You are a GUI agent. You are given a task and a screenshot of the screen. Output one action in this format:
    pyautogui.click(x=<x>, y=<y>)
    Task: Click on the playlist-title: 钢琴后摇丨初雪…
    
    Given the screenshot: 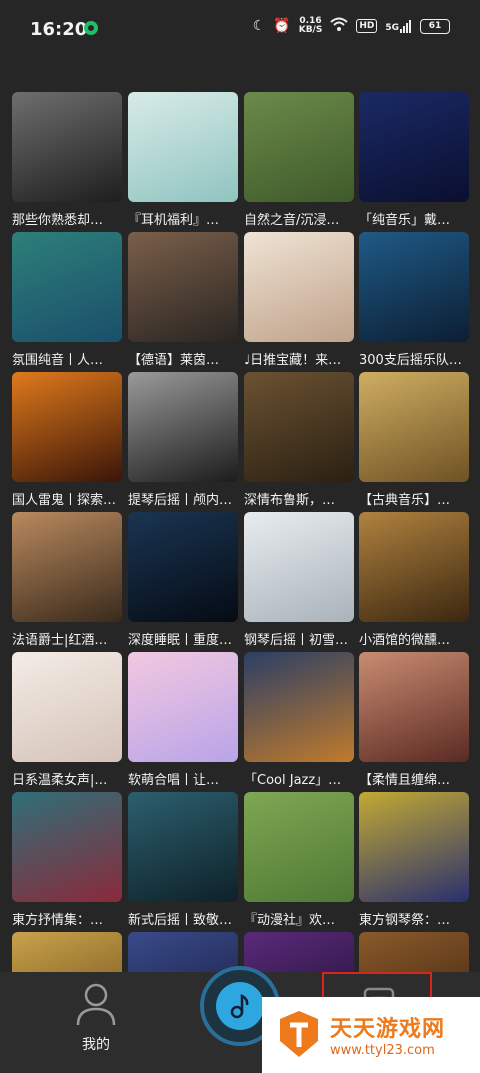 What is the action you would take?
    pyautogui.click(x=296, y=640)
    